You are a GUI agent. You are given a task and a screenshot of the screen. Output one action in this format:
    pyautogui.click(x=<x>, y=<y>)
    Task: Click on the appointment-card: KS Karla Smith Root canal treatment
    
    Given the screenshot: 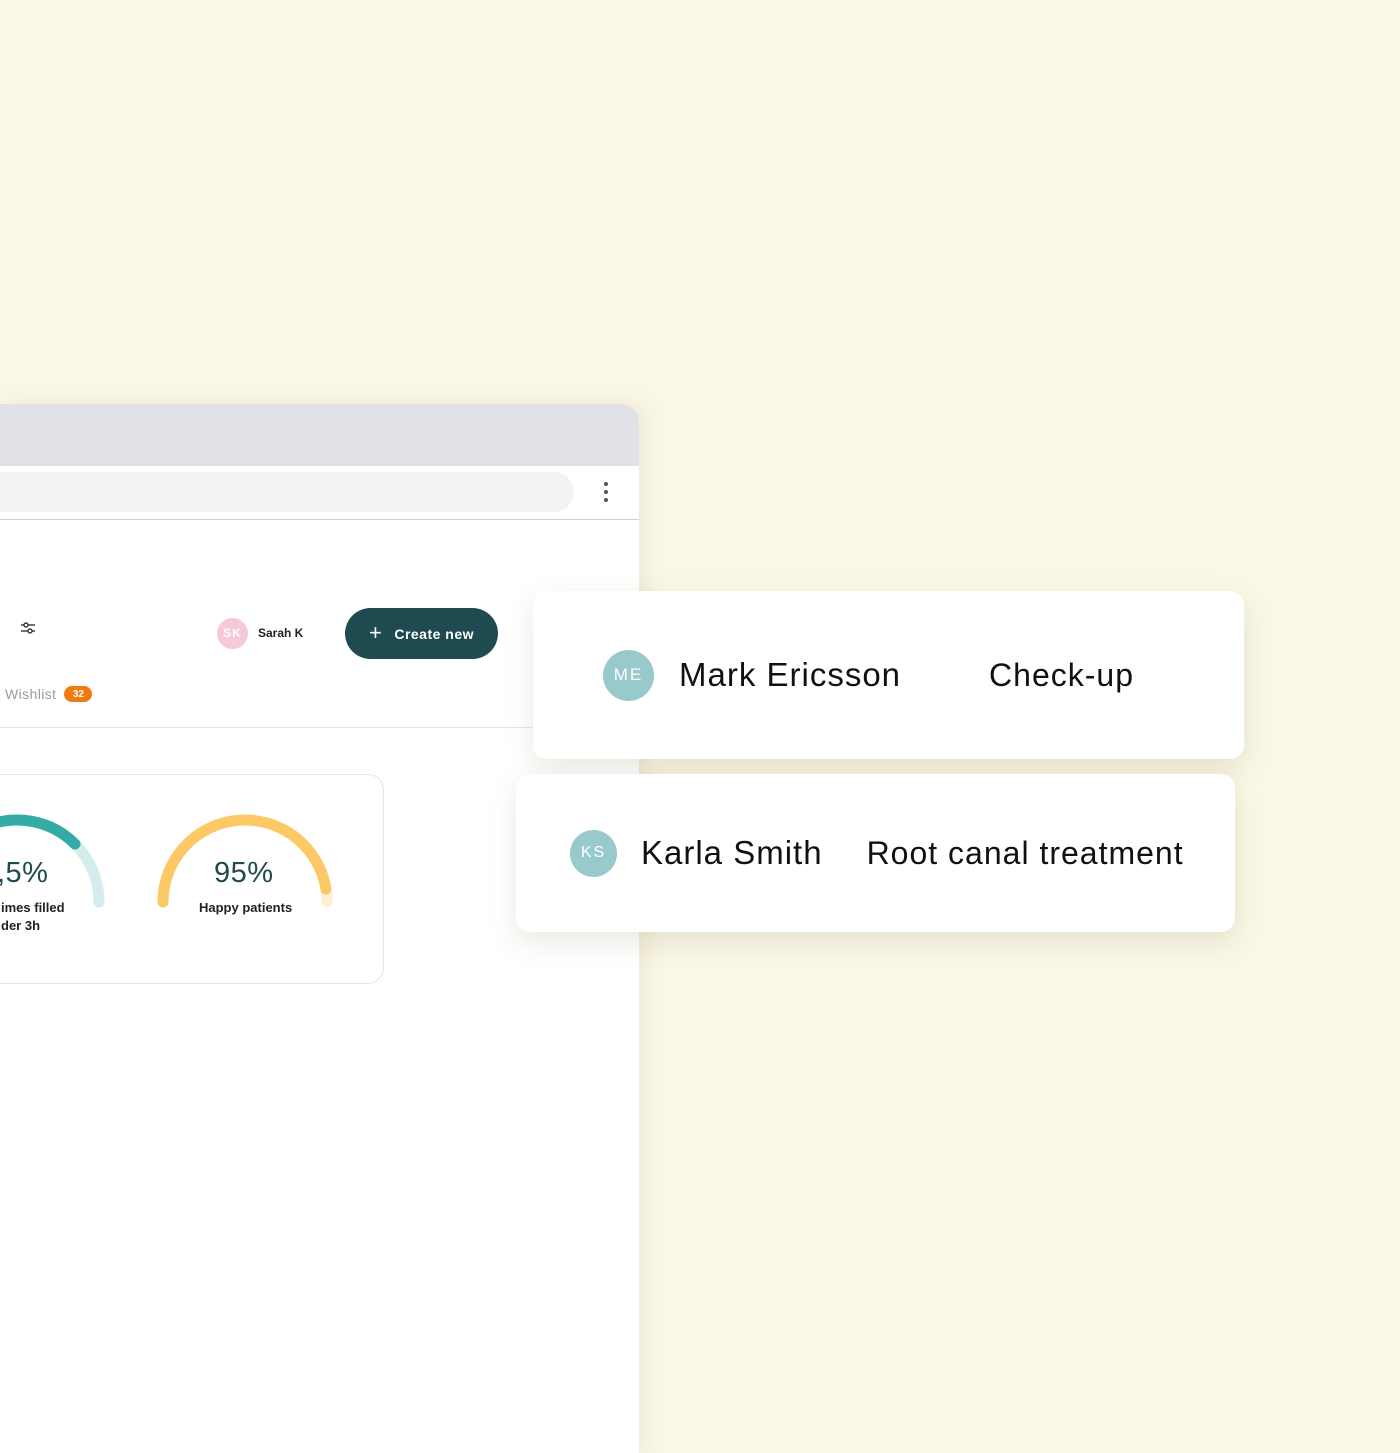 What is the action you would take?
    pyautogui.click(x=875, y=853)
    